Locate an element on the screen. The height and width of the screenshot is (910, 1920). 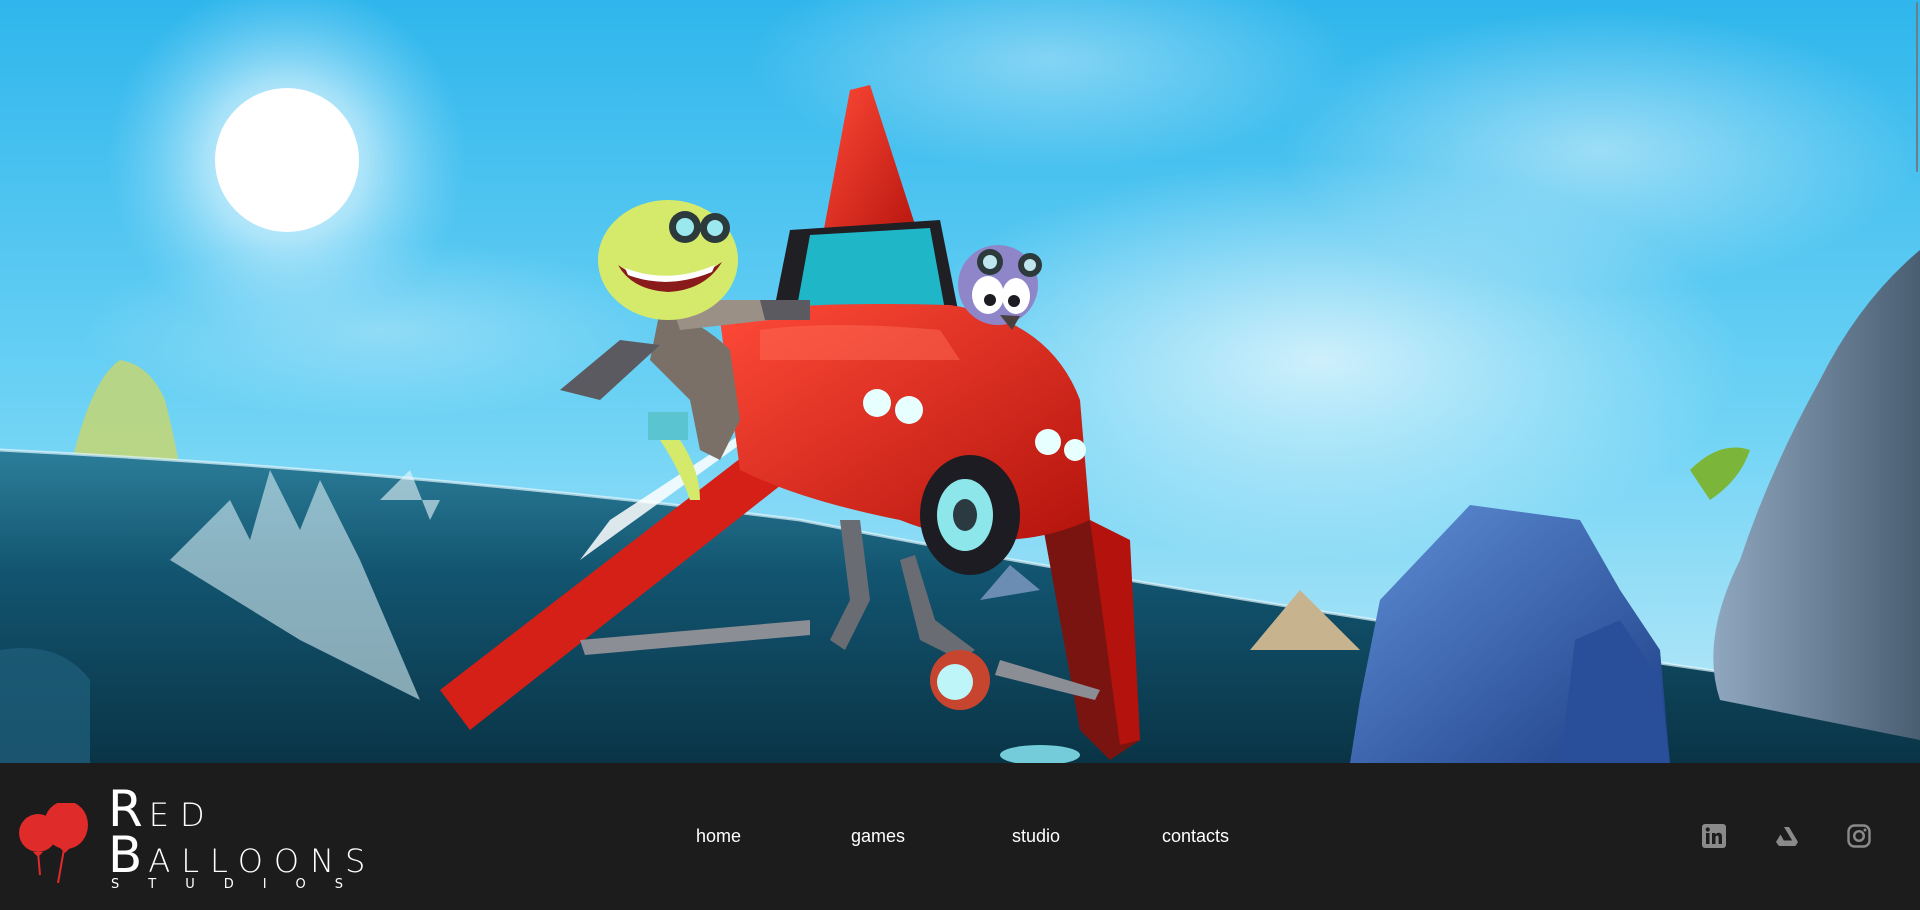
linkedin-icon is located at coordinates (1714, 836).